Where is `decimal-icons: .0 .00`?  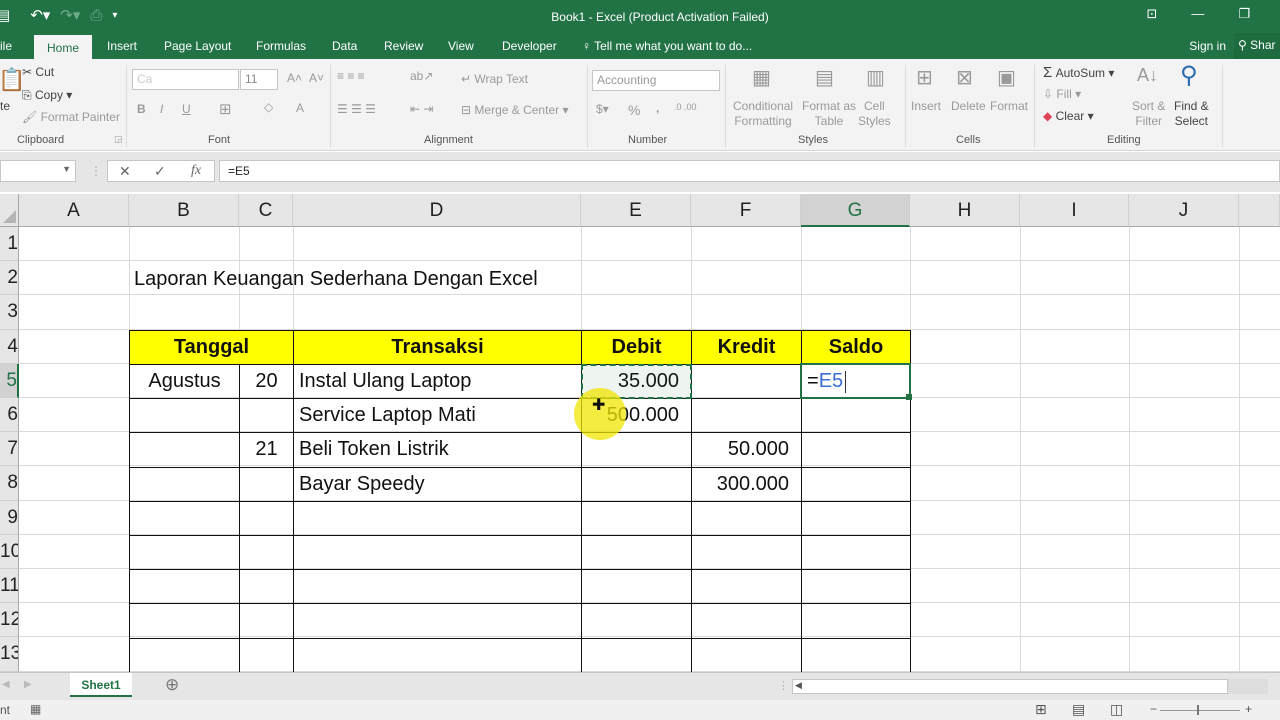 decimal-icons: .0 .00 is located at coordinates (685, 107).